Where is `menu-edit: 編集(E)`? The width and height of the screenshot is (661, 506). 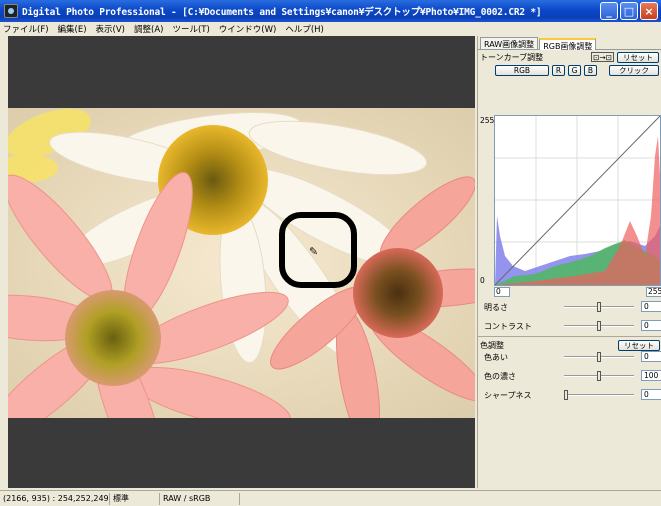
menu-edit: 編集(E) is located at coordinates (72, 29).